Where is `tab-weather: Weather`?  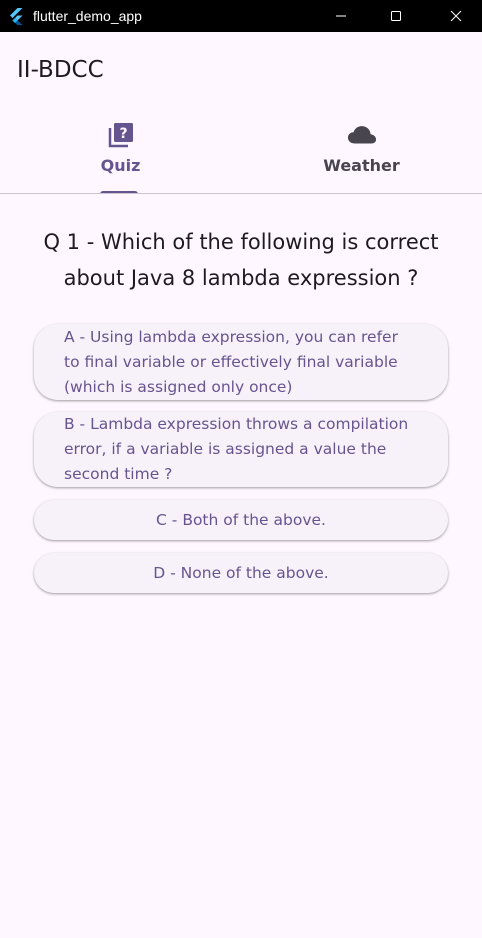
tab-weather: Weather is located at coordinates (361, 152).